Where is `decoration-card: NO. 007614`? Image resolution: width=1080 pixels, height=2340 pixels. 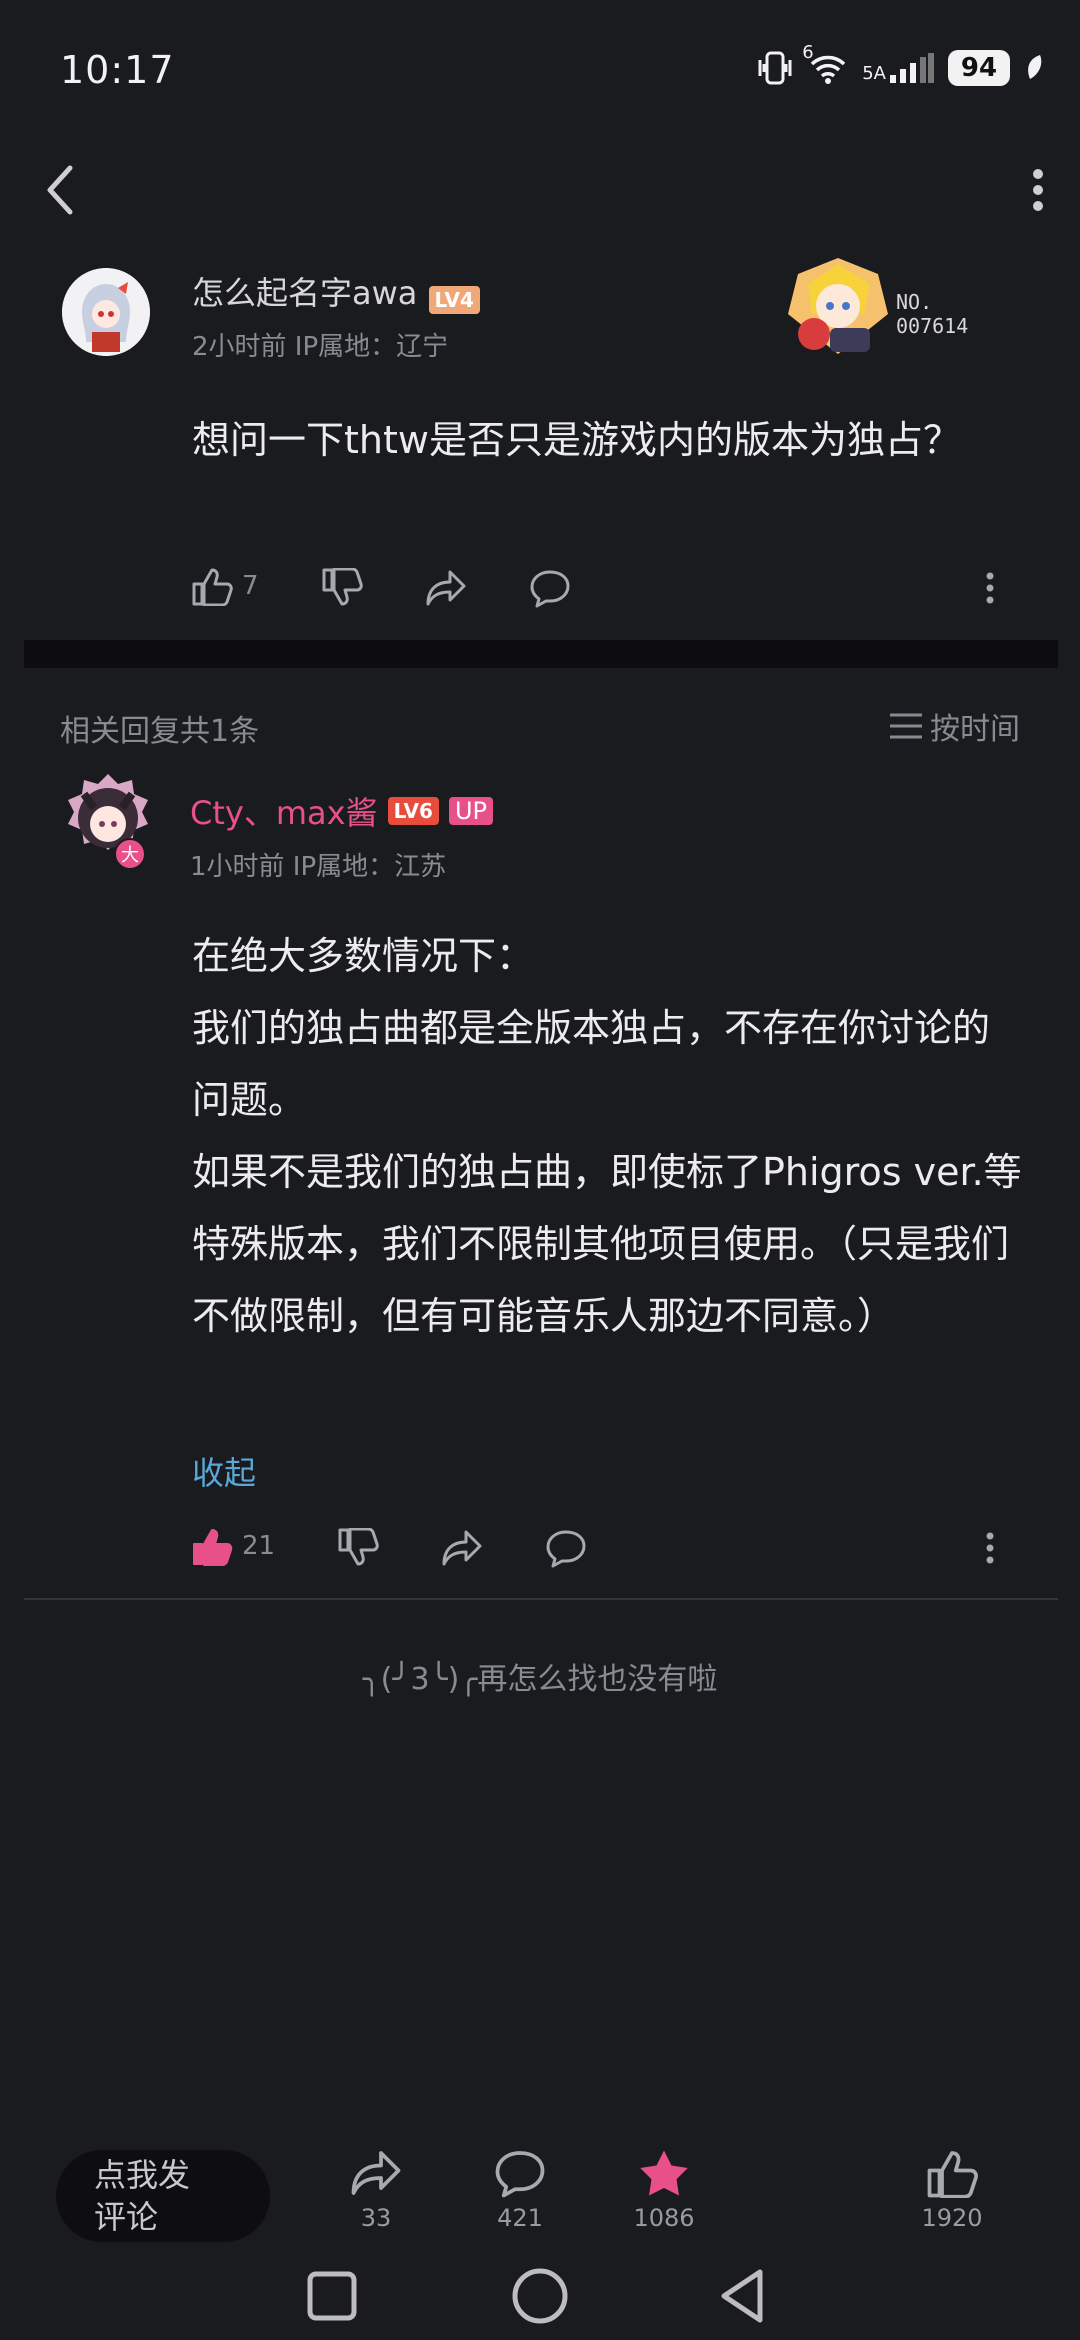
decoration-card: NO. 007614 is located at coordinates (886, 309).